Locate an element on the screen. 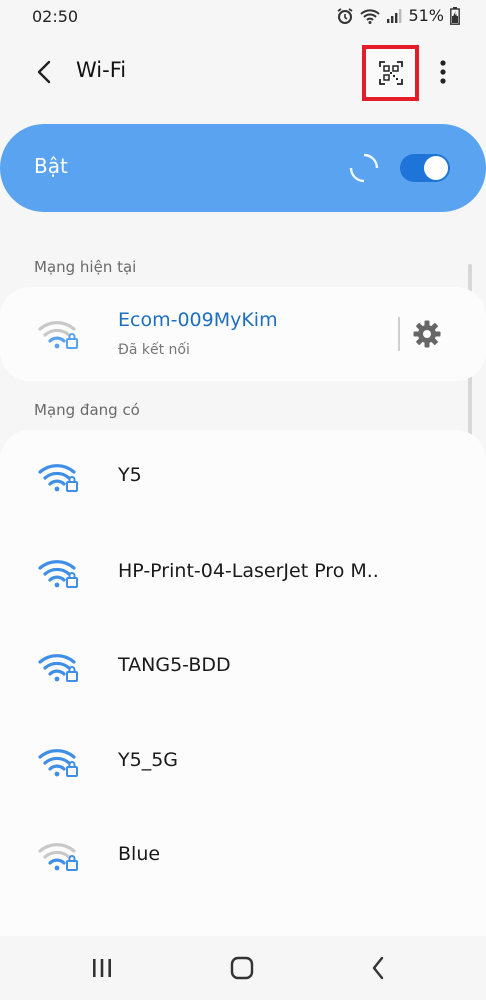 The width and height of the screenshot is (486, 1000). system-nav-bar is located at coordinates (243, 968).